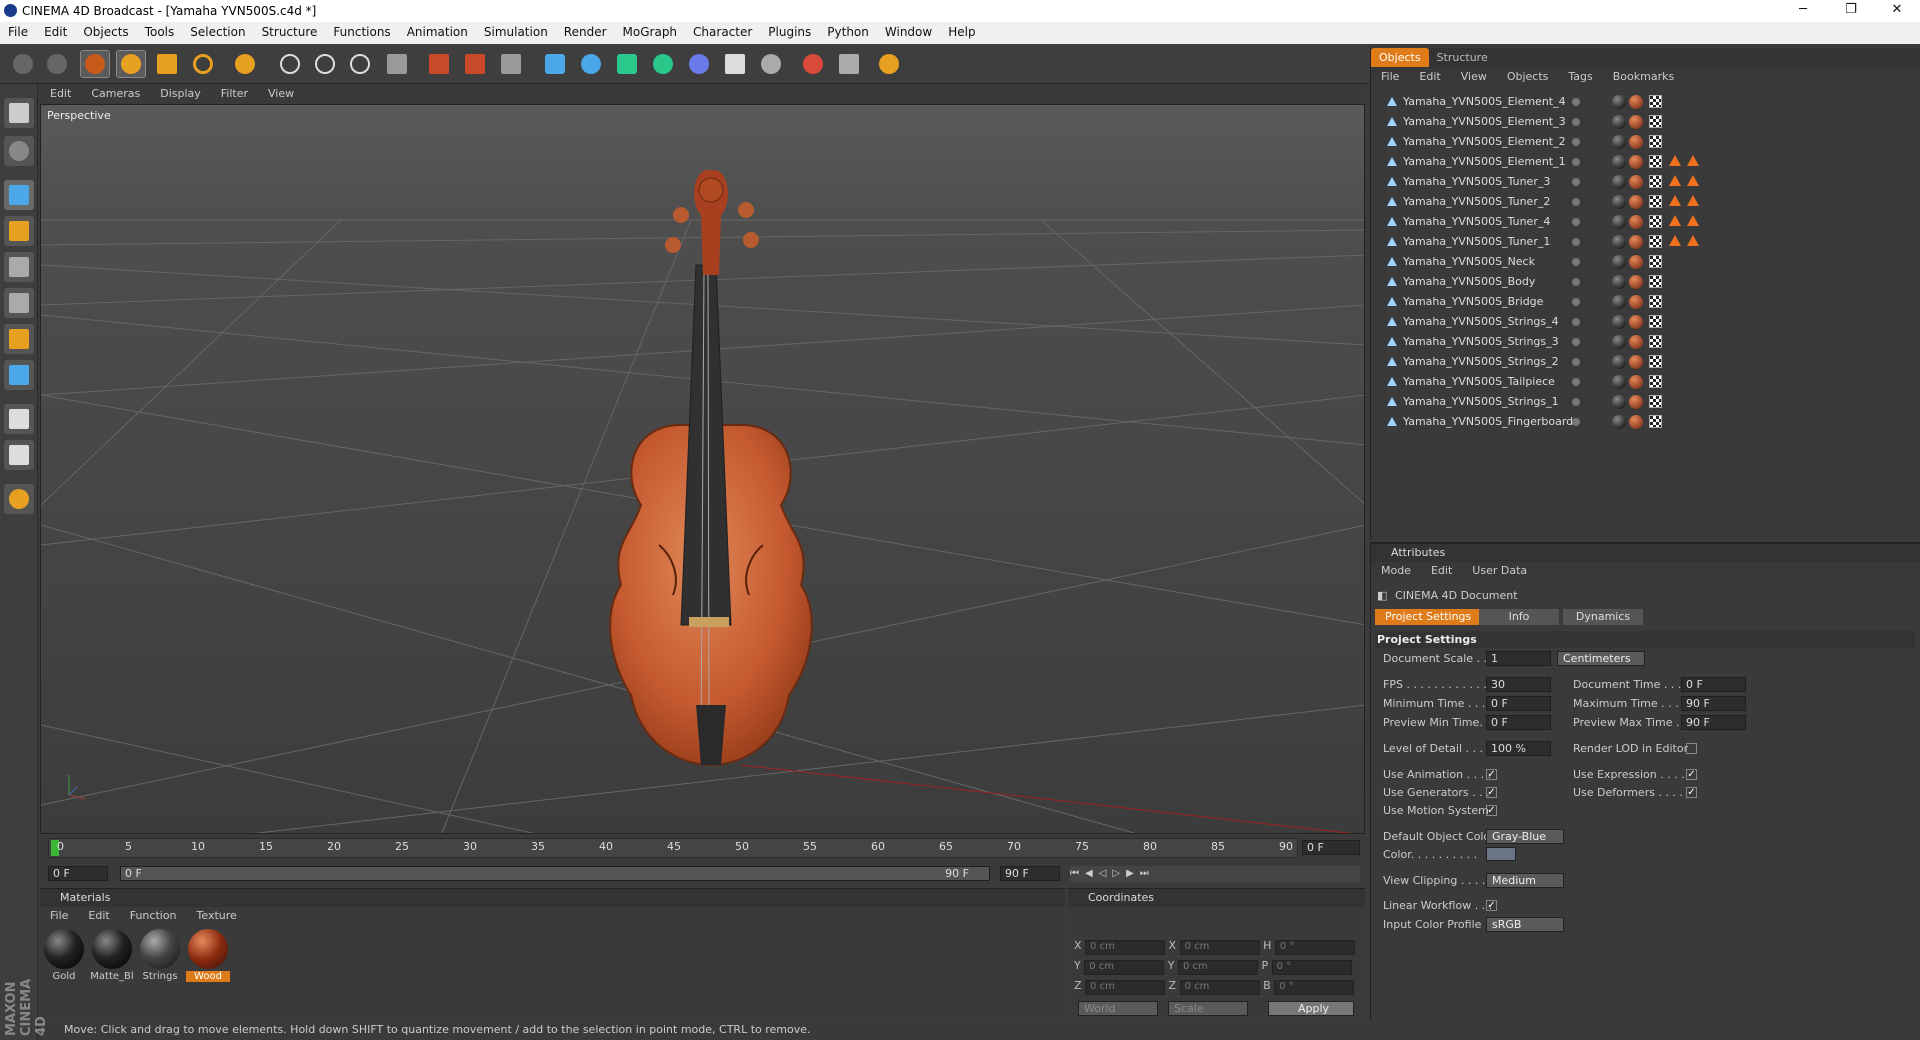 This screenshot has width=1920, height=1040. I want to click on menu-selection: Selection, so click(217, 30).